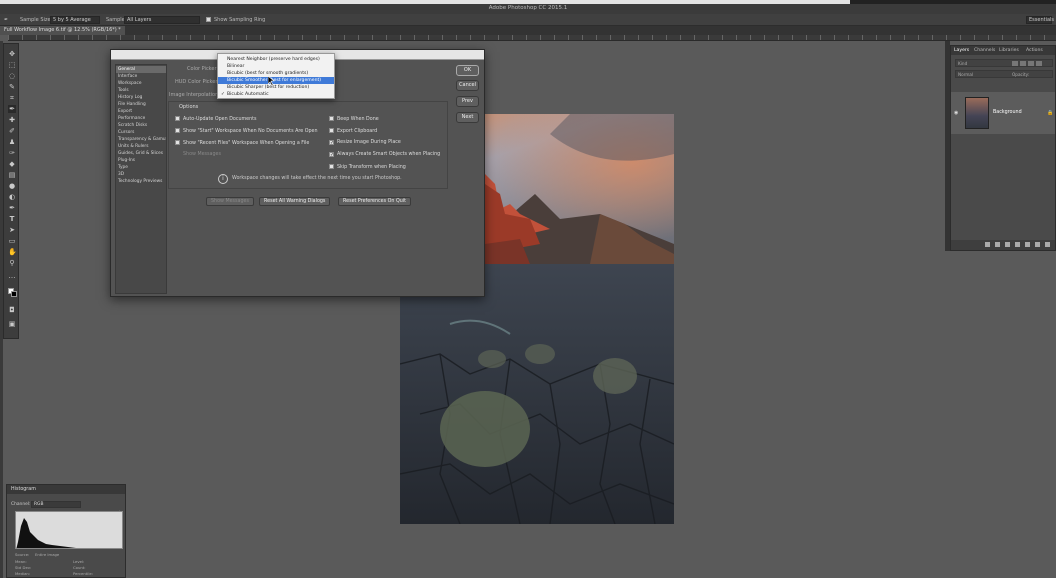  Describe the element at coordinates (1031, 63) in the screenshot. I see `filter-type-icon` at that location.